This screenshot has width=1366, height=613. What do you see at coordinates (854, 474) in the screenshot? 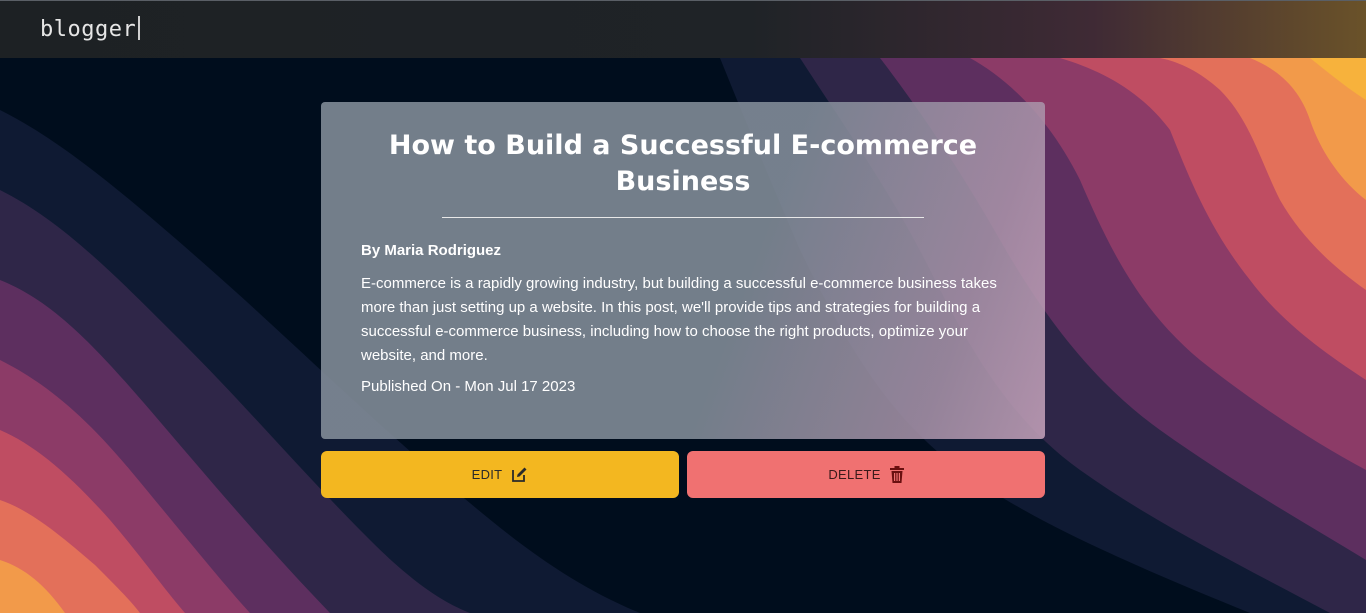
I see `delete-button-label: DELETE` at bounding box center [854, 474].